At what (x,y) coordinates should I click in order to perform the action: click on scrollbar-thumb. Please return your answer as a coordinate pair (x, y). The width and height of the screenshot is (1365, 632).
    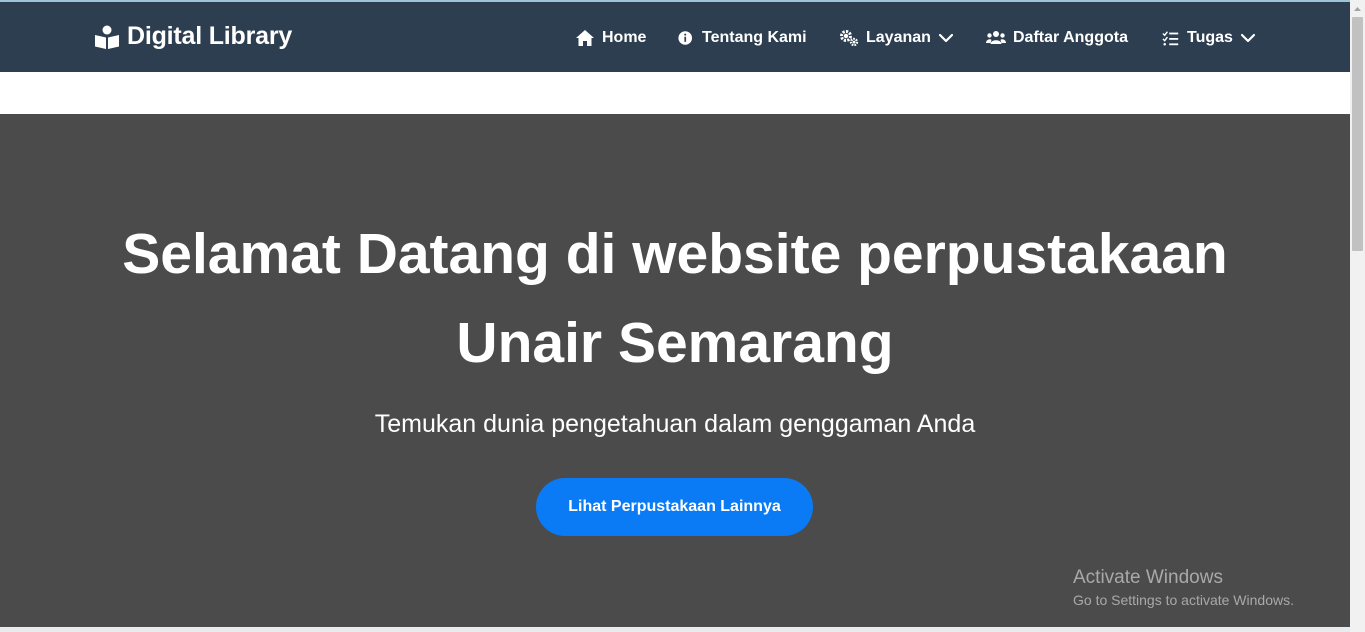
    Looking at the image, I should click on (1357, 134).